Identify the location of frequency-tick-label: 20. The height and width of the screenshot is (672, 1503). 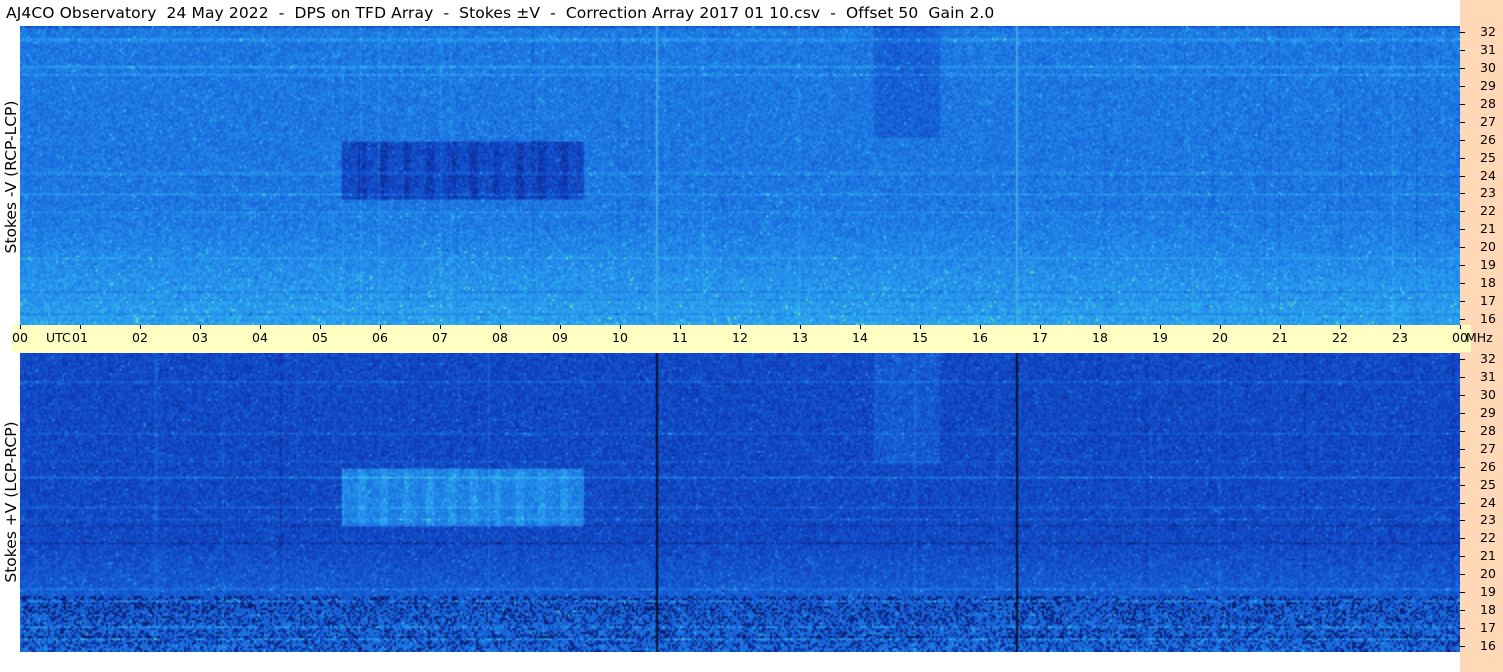
(1488, 574).